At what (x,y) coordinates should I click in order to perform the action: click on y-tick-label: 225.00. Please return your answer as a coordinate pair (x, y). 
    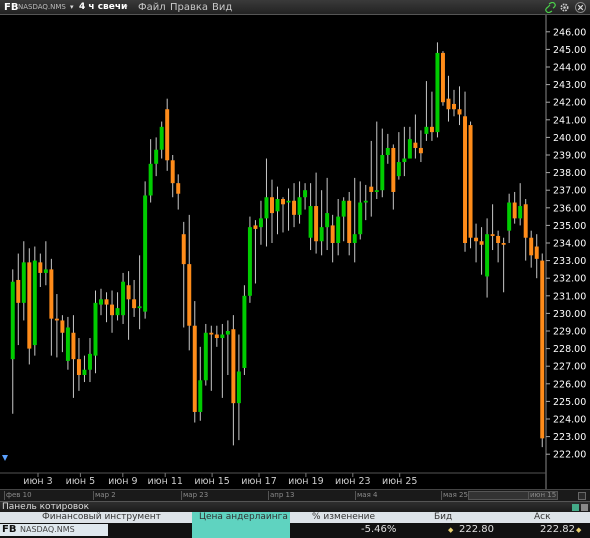
    Looking at the image, I should click on (569, 402).